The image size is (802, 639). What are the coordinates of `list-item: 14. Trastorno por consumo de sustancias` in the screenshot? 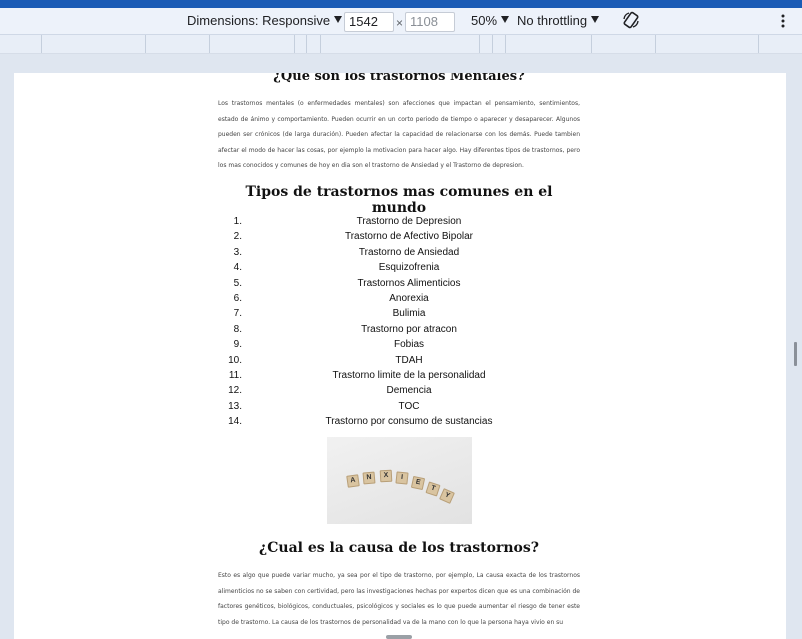 It's located at (360, 422).